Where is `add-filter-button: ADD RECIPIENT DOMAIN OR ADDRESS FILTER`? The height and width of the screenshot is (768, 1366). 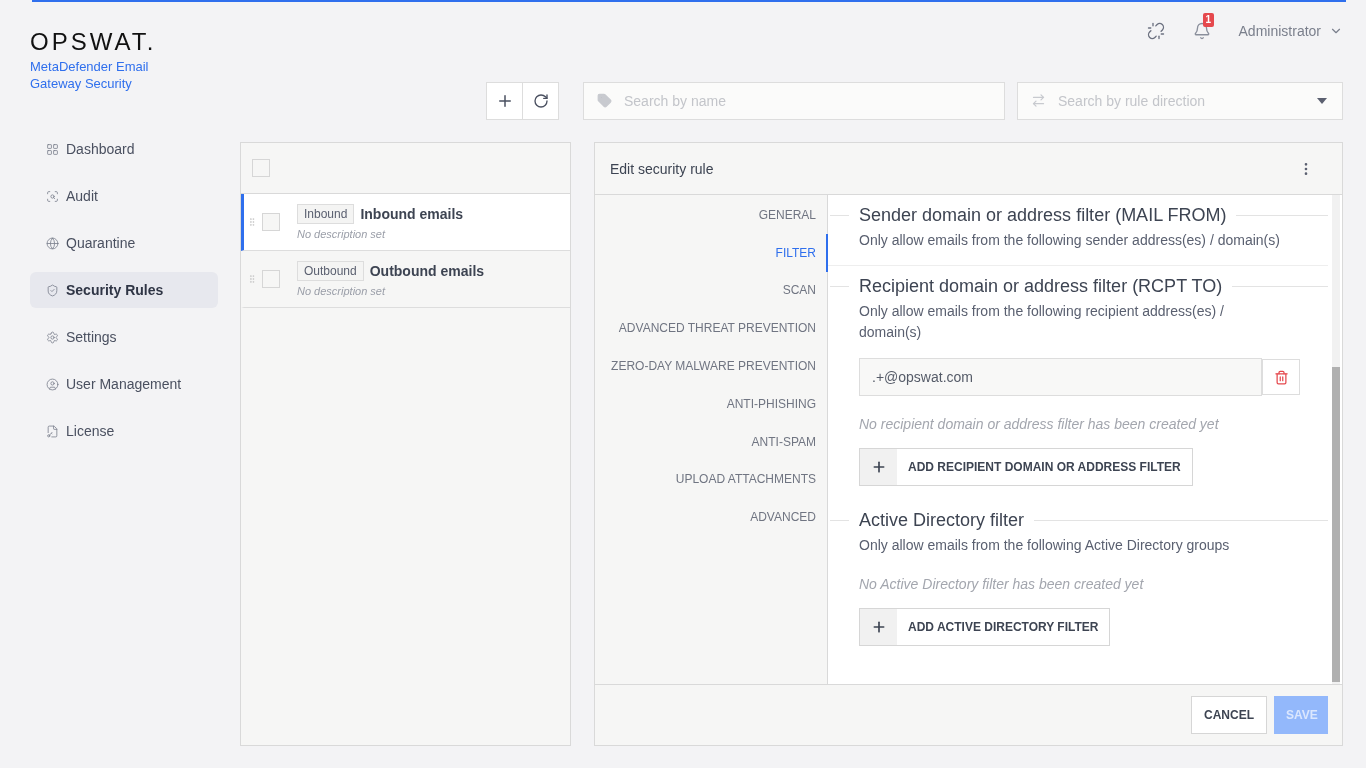
add-filter-button: ADD RECIPIENT DOMAIN OR ADDRESS FILTER is located at coordinates (1026, 467).